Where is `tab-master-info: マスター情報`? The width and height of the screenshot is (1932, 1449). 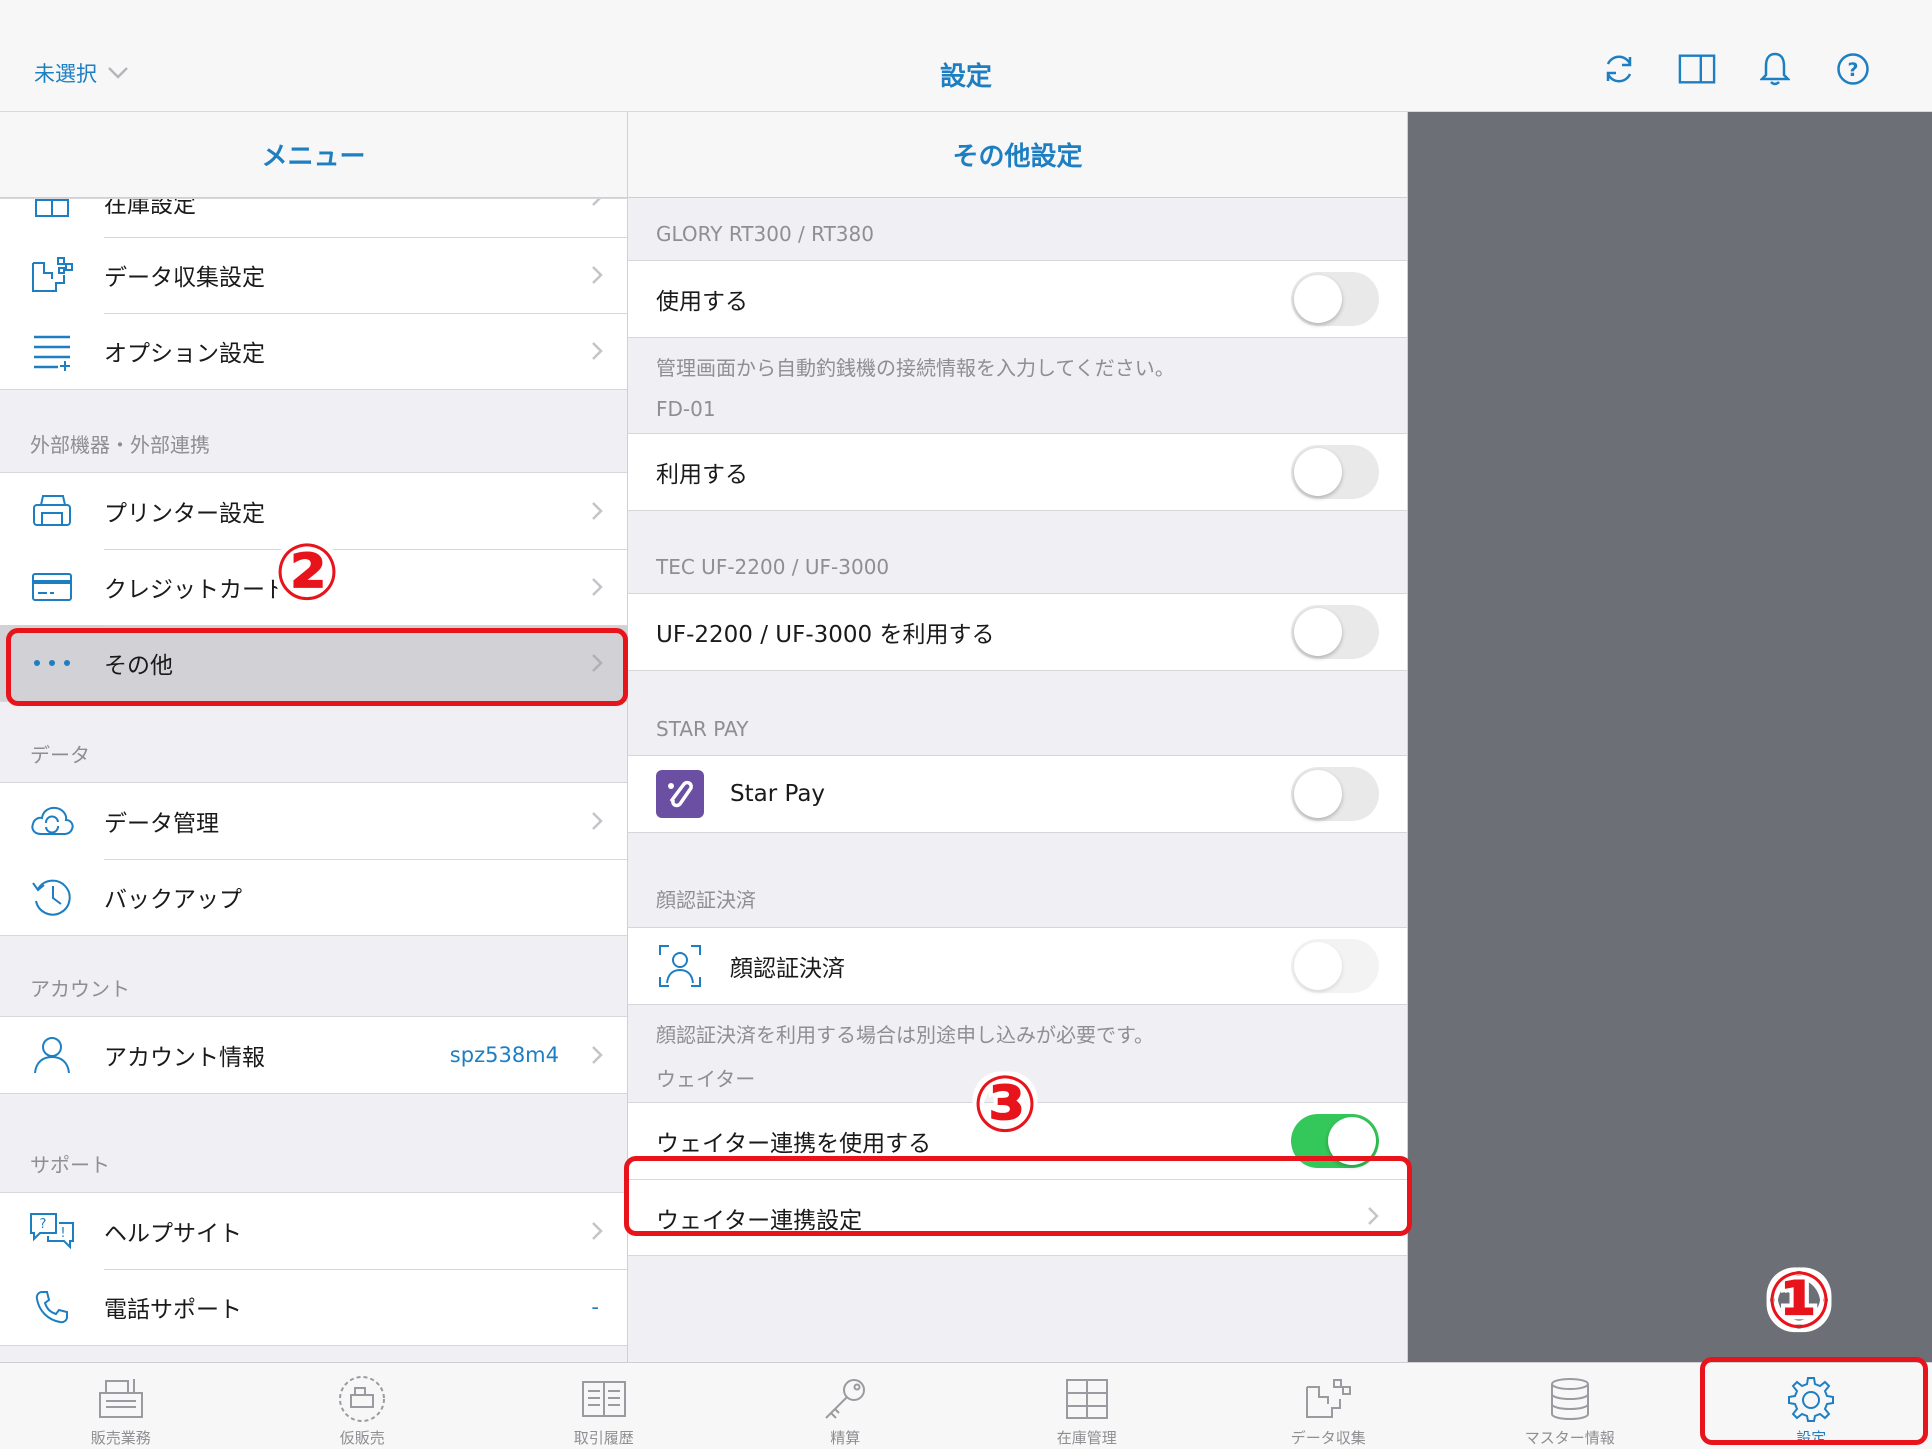 tab-master-info: マスター情報 is located at coordinates (1570, 1406).